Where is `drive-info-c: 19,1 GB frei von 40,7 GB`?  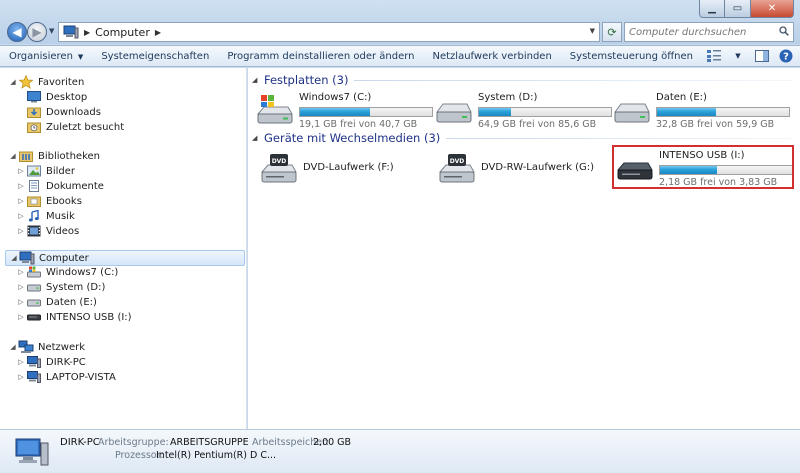 drive-info-c: 19,1 GB frei von 40,7 GB is located at coordinates (358, 124).